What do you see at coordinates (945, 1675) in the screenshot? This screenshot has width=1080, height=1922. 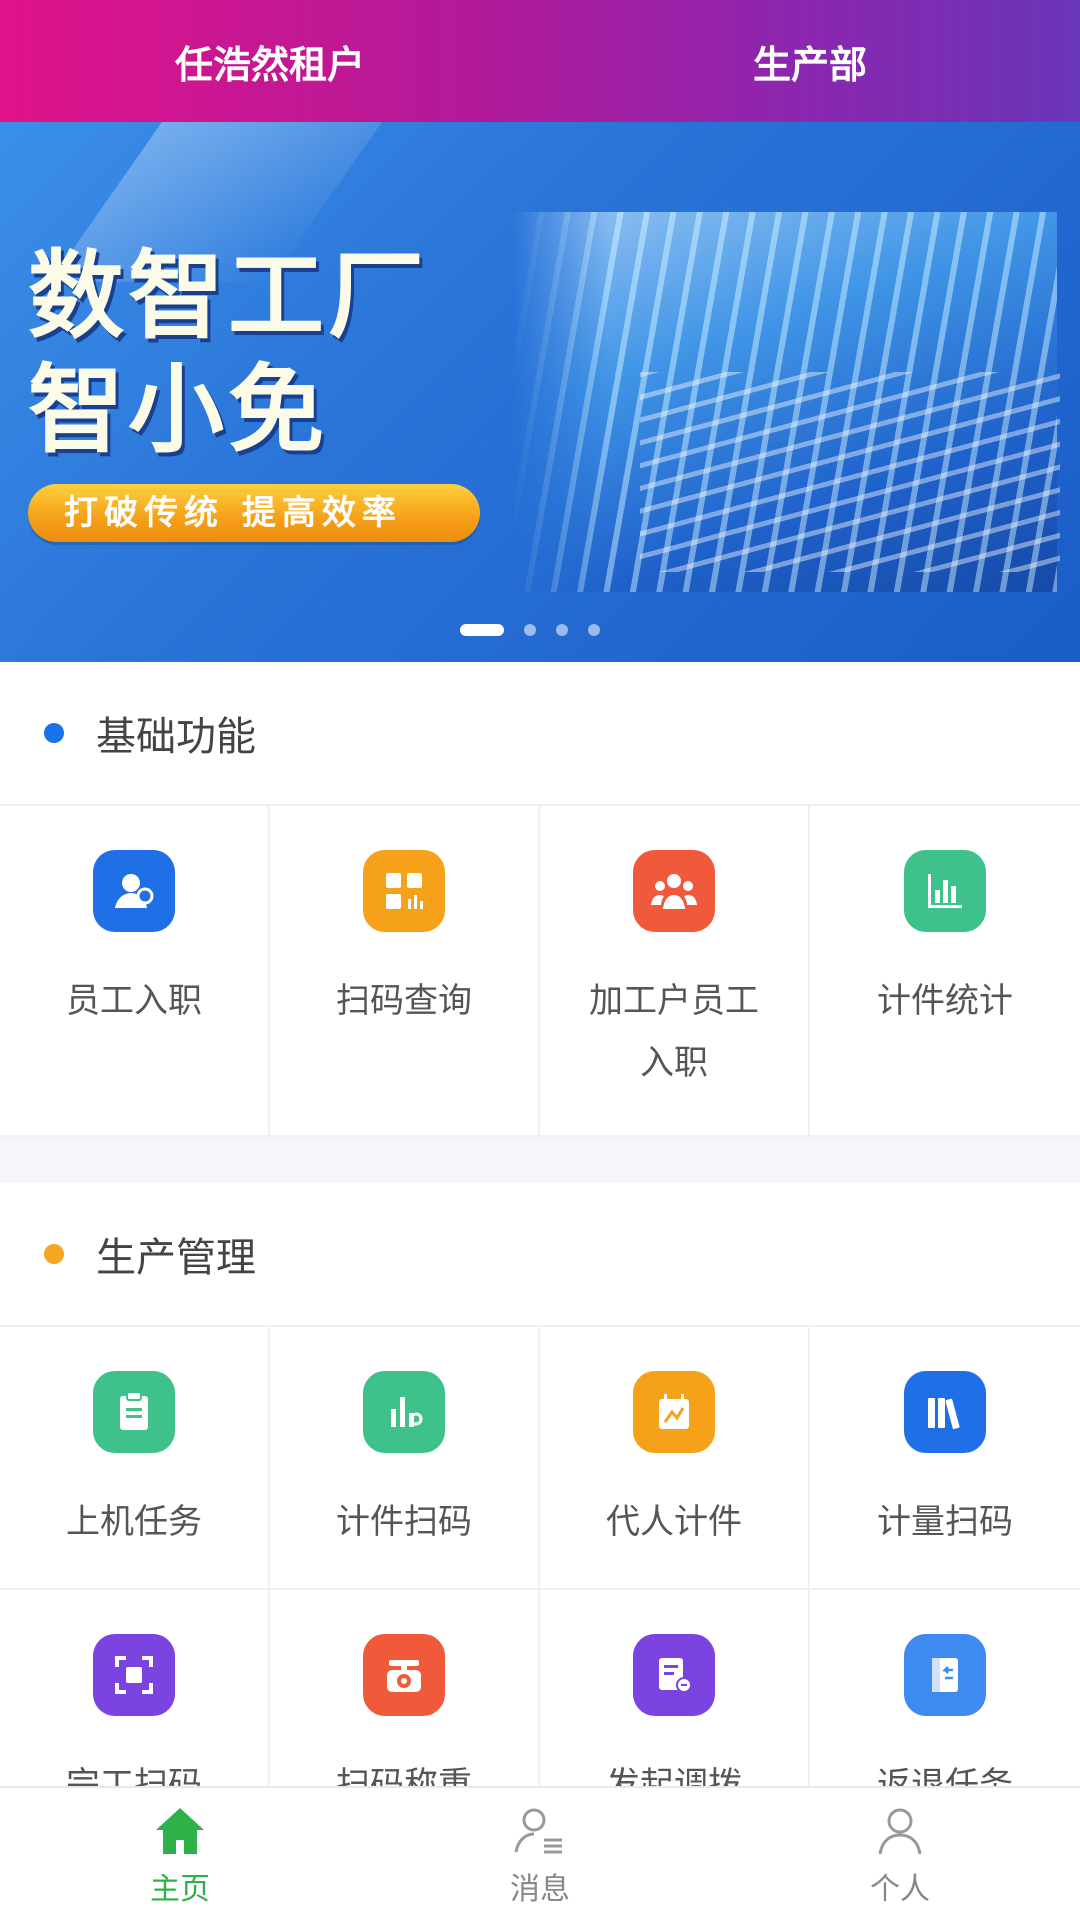 I see `return-door-icon` at bounding box center [945, 1675].